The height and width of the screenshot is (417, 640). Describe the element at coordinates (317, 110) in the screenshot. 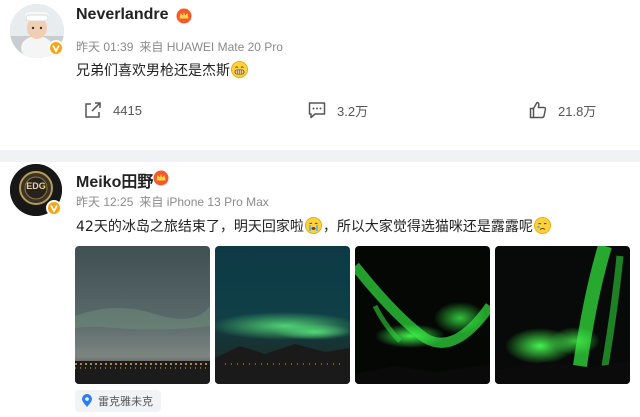

I see `comment-icon` at that location.